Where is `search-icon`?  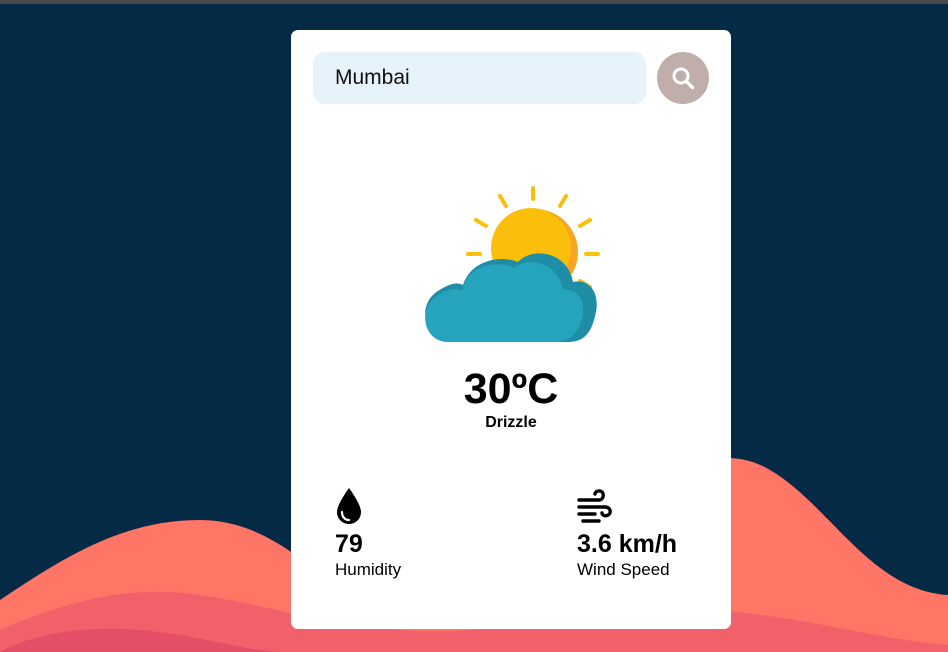
search-icon is located at coordinates (683, 78).